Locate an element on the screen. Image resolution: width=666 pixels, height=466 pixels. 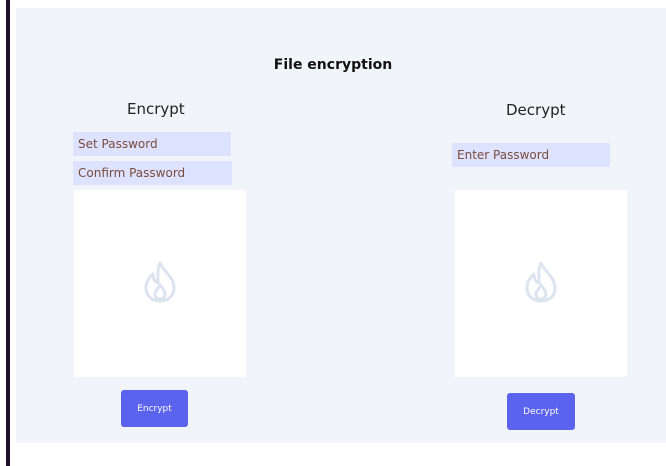
confirm-password-field is located at coordinates (152, 173).